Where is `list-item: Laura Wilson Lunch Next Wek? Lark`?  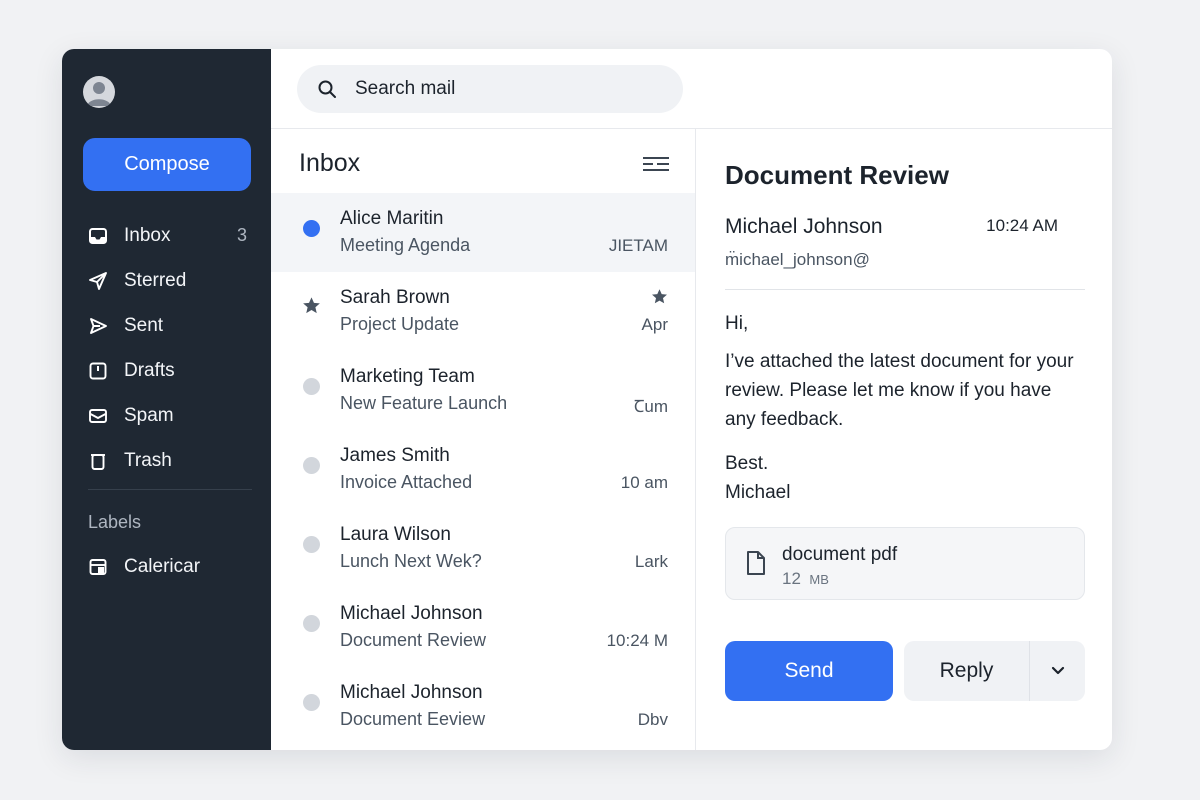 list-item: Laura Wilson Lunch Next Wek? Lark is located at coordinates (483, 548).